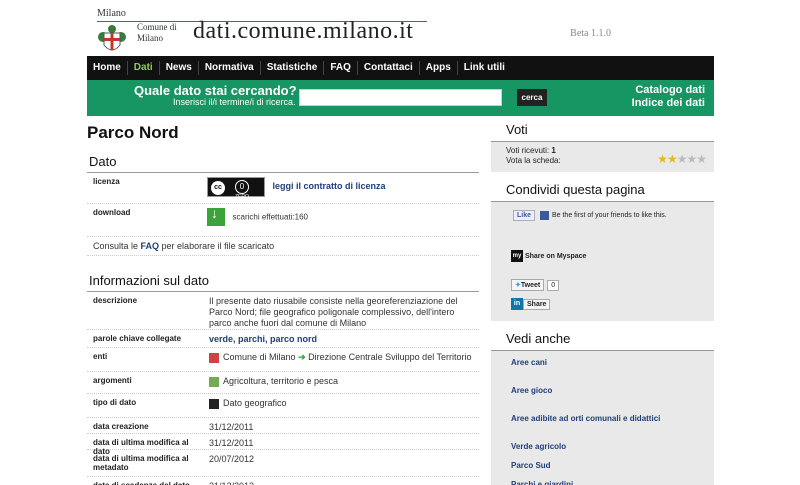 The image size is (800, 485). I want to click on search-button: cerca, so click(532, 97).